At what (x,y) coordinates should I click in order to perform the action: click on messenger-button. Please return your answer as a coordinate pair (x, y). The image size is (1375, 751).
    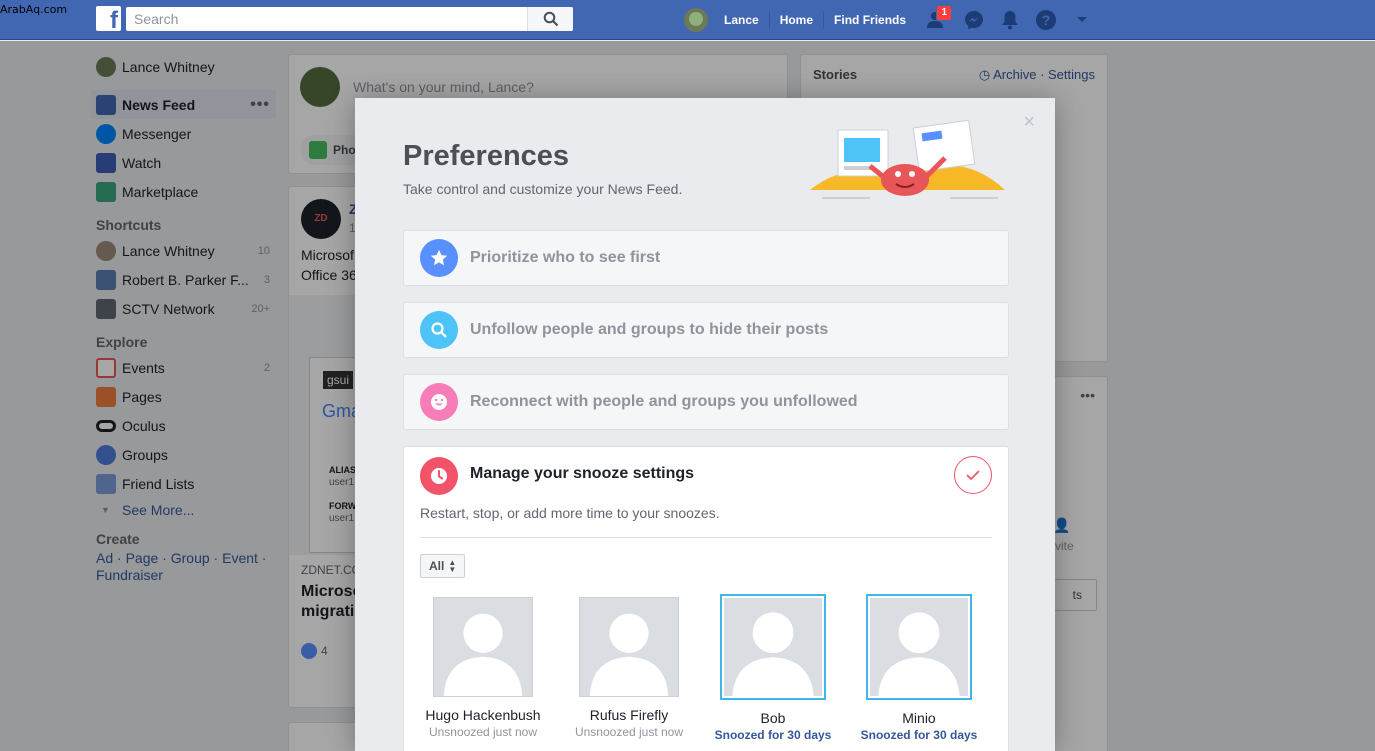
    Looking at the image, I should click on (974, 20).